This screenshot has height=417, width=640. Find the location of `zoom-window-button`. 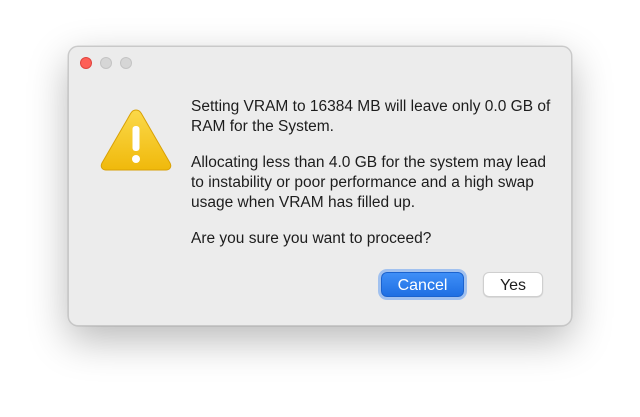

zoom-window-button is located at coordinates (126, 63).